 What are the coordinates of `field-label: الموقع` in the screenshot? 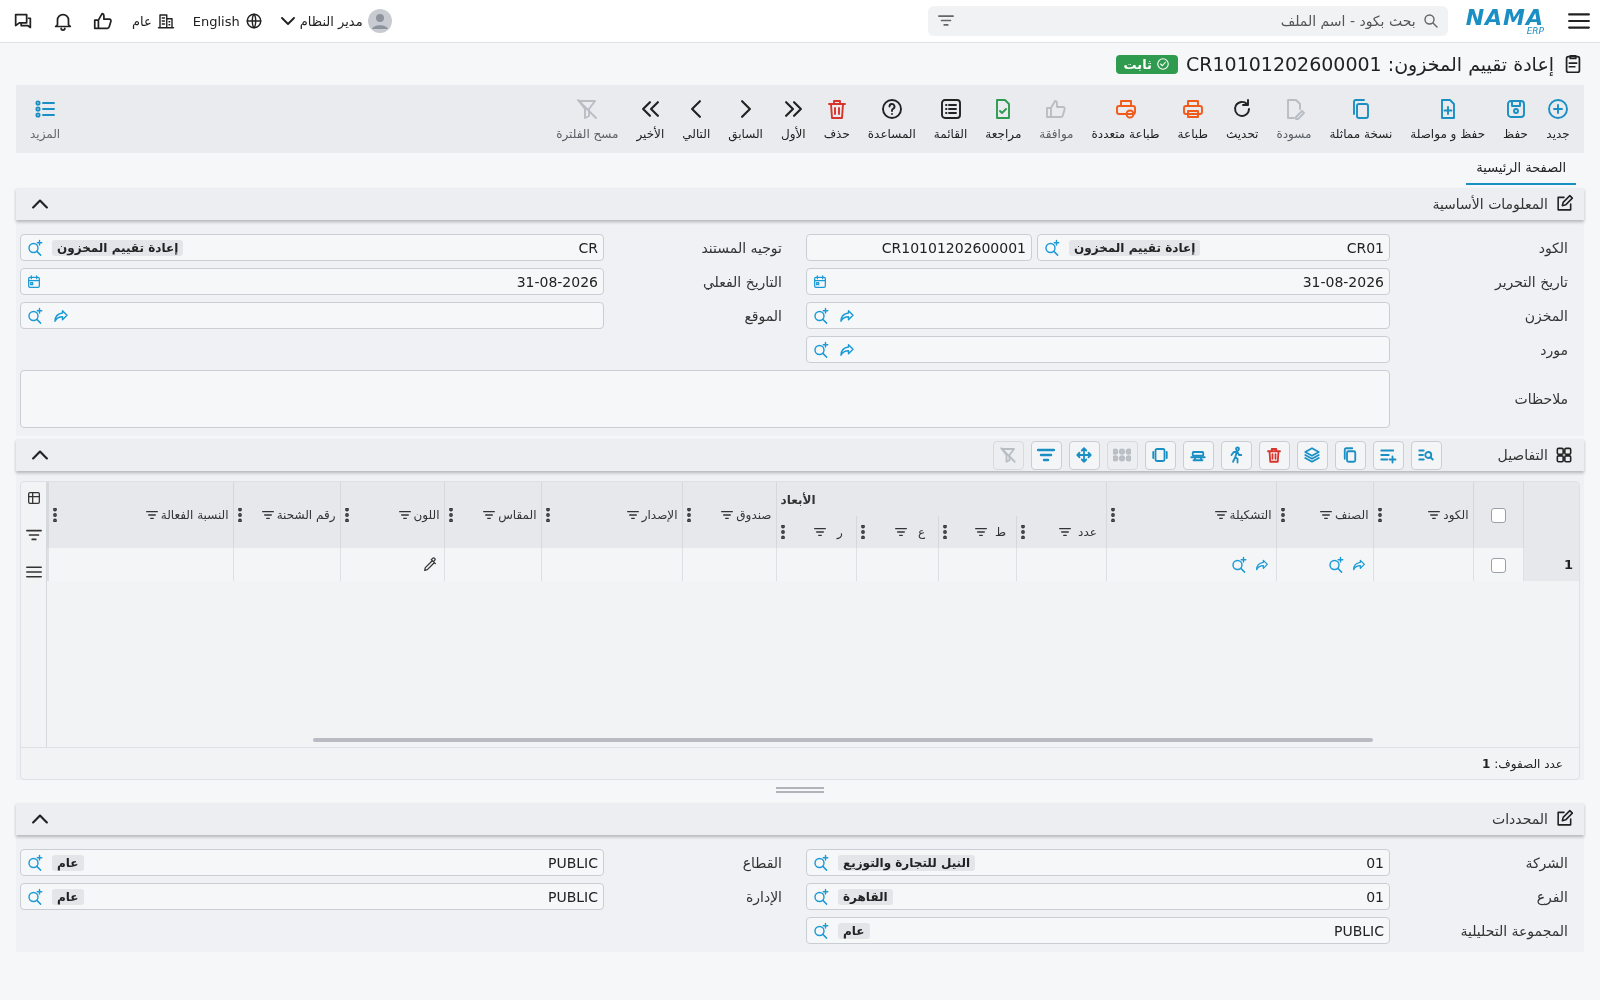 It's located at (763, 315).